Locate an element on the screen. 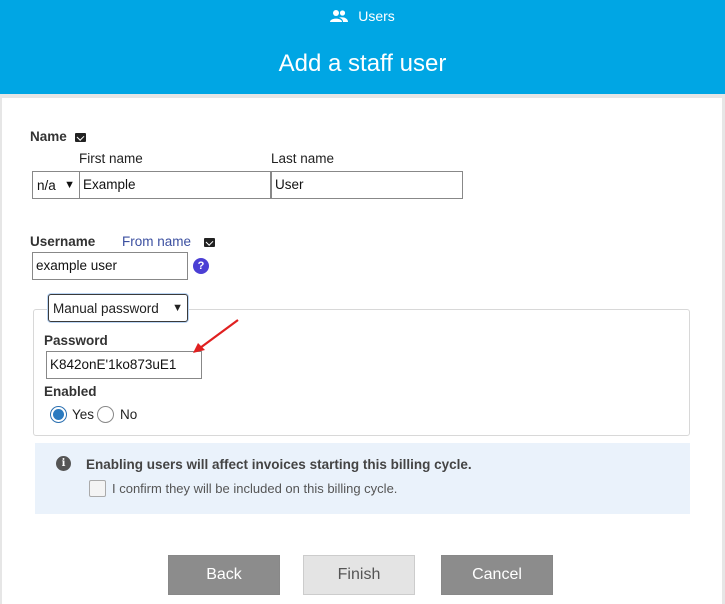 This screenshot has width=725, height=604. breadcrumb: Users is located at coordinates (362, 16).